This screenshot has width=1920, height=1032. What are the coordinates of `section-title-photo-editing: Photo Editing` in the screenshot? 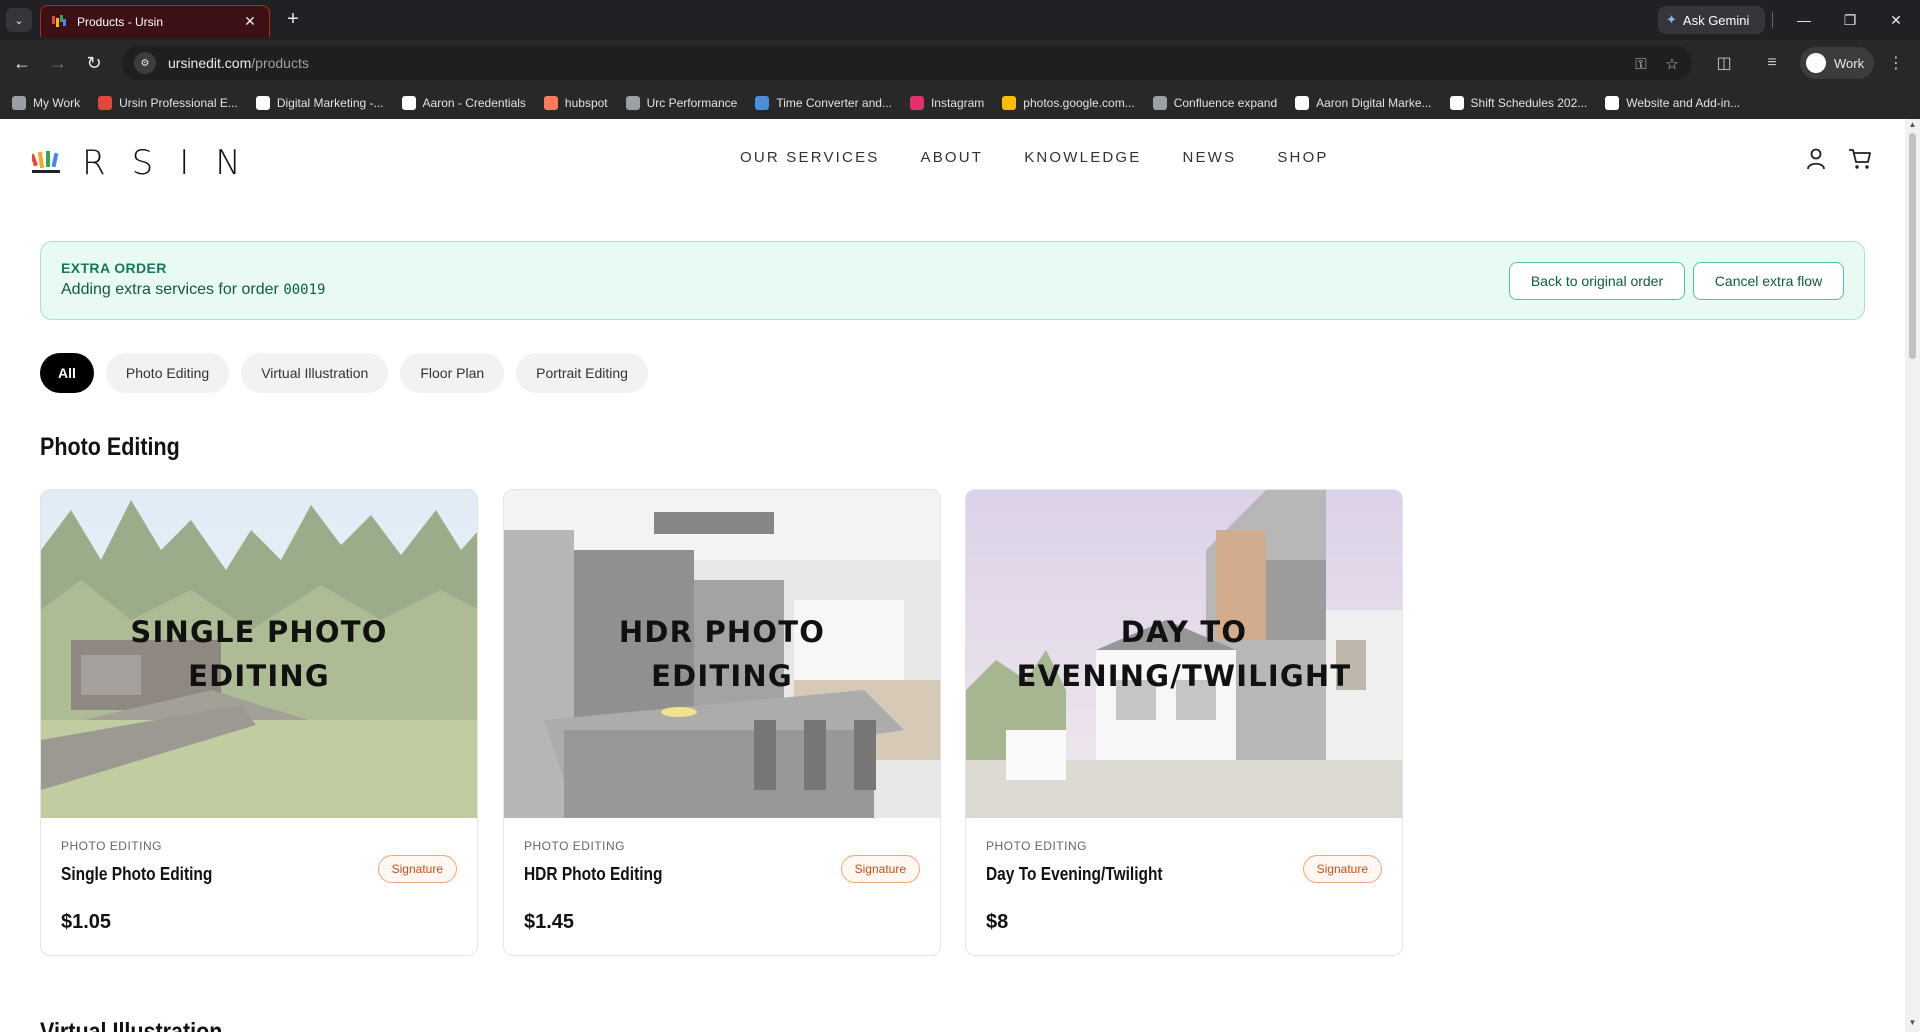 It's located at (110, 447).